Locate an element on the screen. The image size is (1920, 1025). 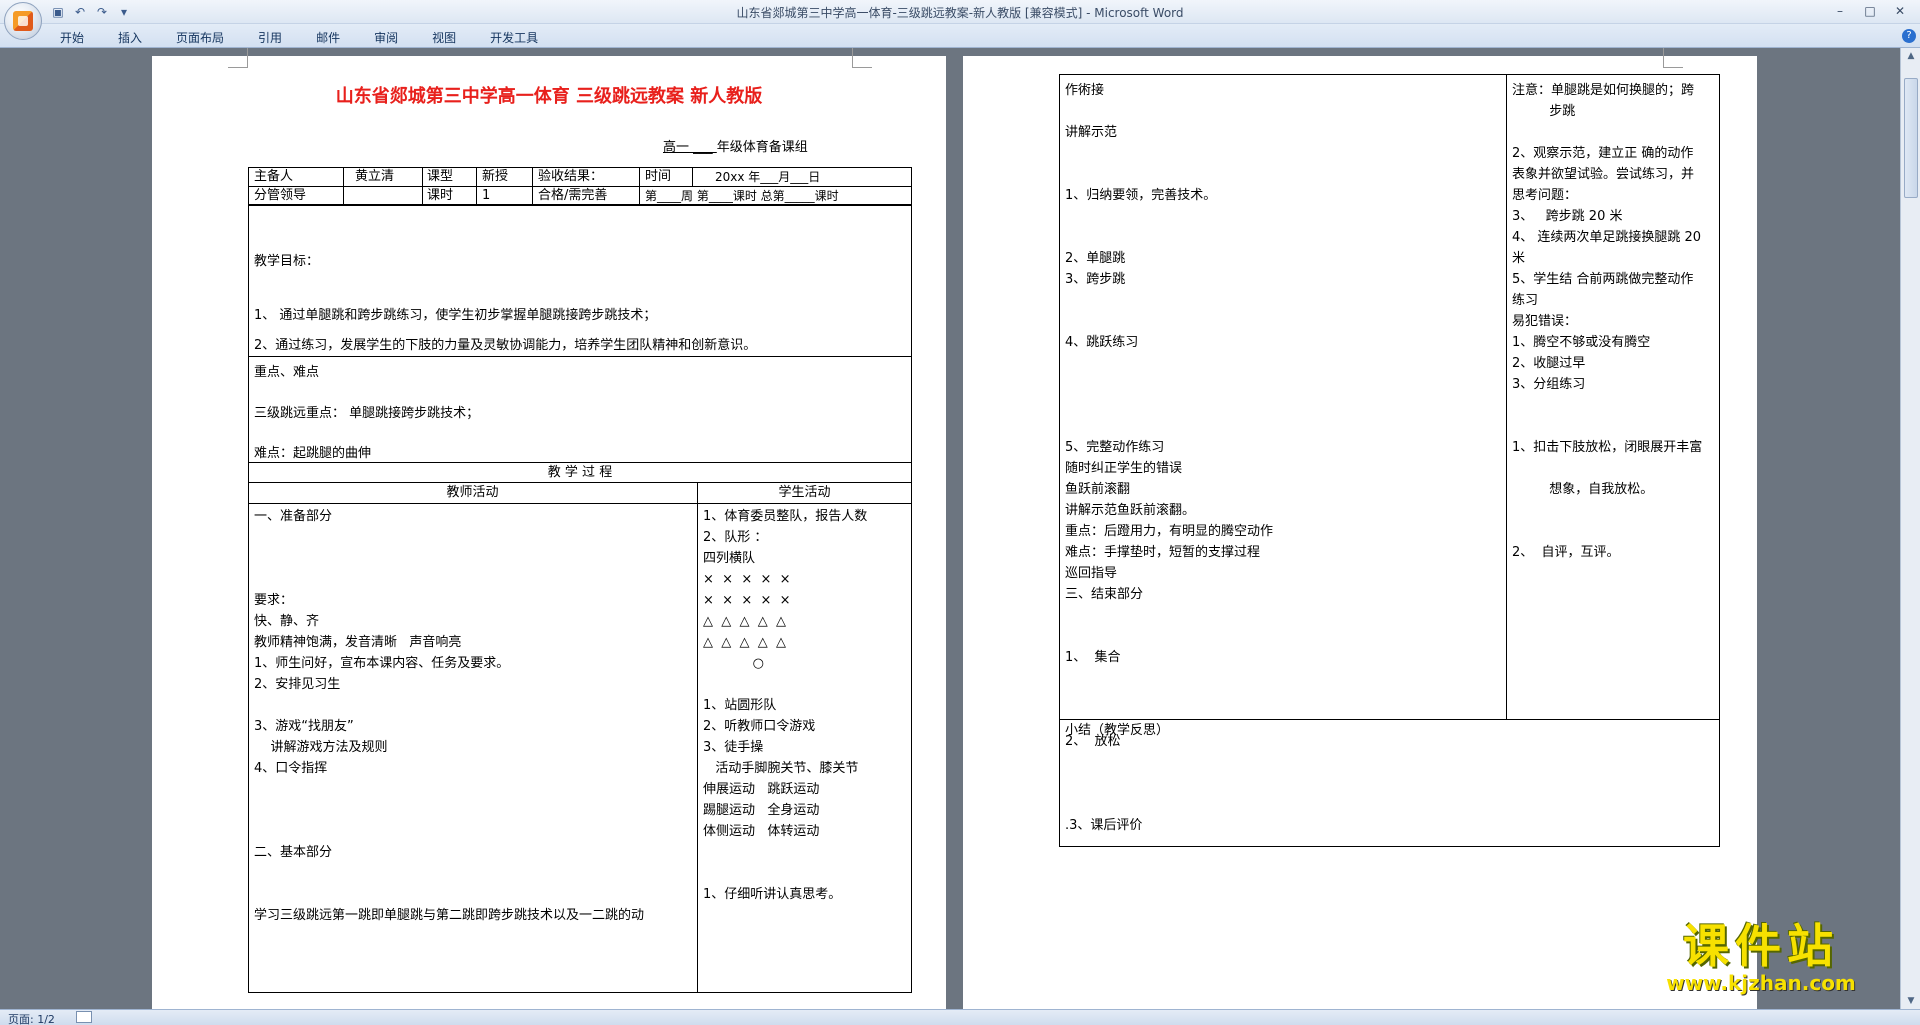
label-supervisor: 分管领导 is located at coordinates (280, 195).